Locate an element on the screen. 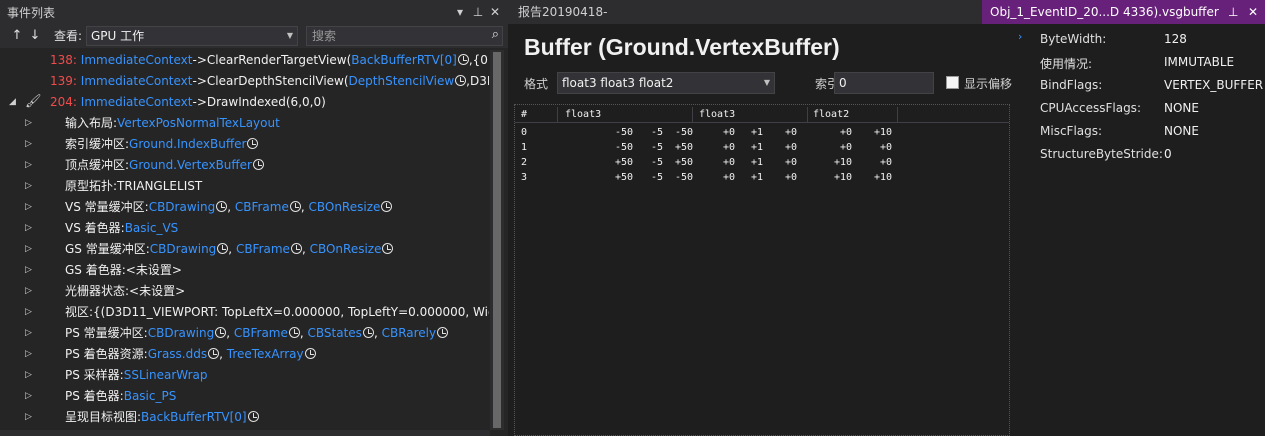 The height and width of the screenshot is (436, 1265). draw-detail-row: ▷ PS 着色器:Basic_PS is located at coordinates (244, 396).